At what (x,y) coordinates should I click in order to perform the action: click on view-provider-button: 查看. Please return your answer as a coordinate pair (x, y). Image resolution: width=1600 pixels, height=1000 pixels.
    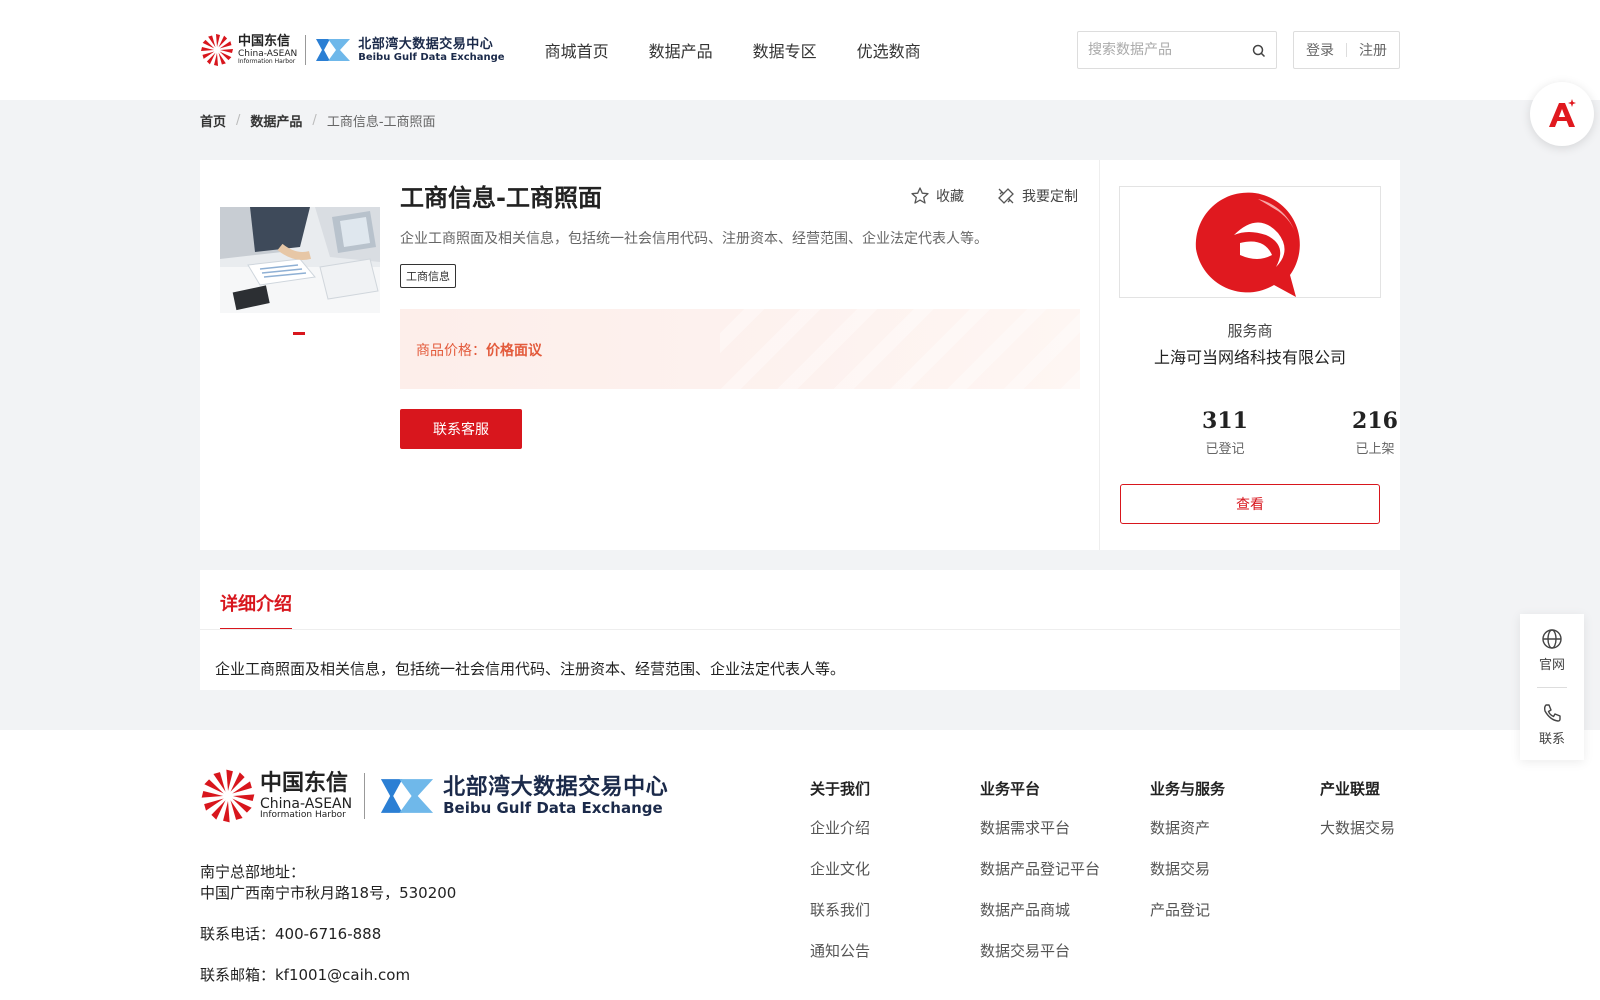
    Looking at the image, I should click on (1250, 504).